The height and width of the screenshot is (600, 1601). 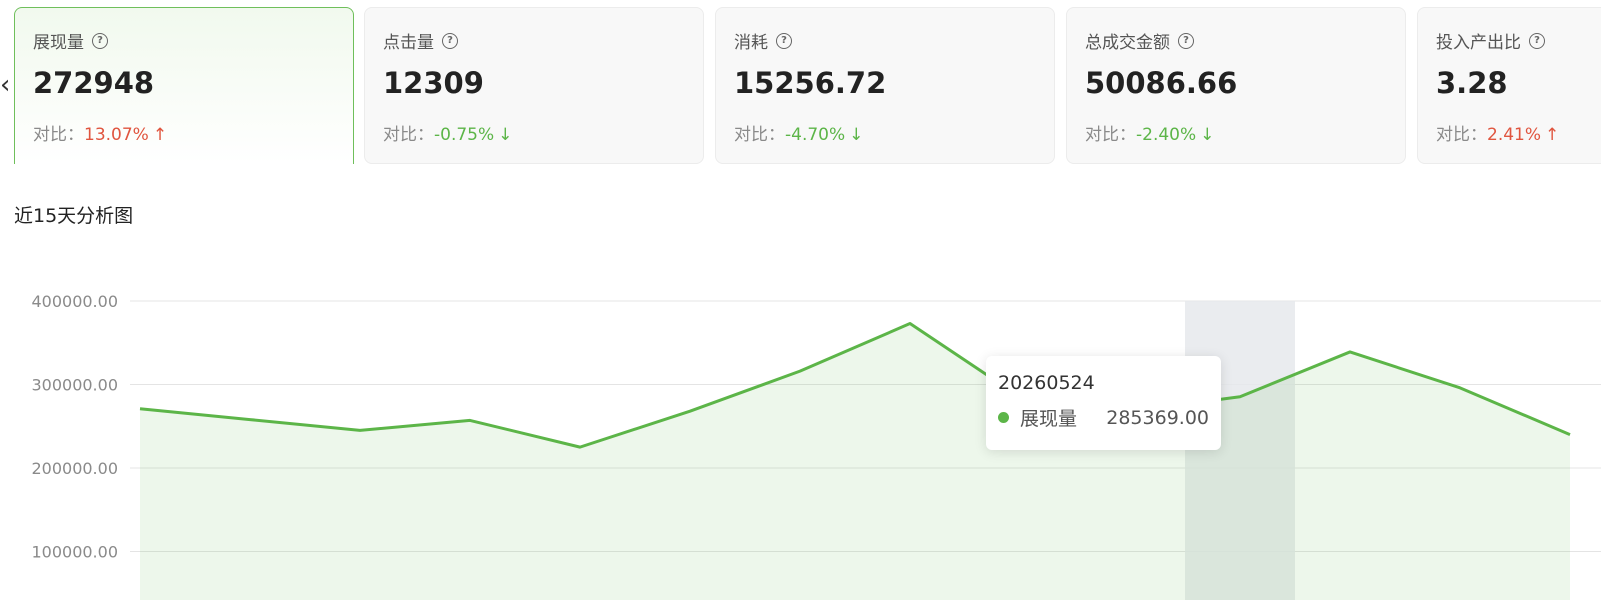 I want to click on metric-card-clicks: 点击量? 12309 对比：-0.75% ↓, so click(x=534, y=85).